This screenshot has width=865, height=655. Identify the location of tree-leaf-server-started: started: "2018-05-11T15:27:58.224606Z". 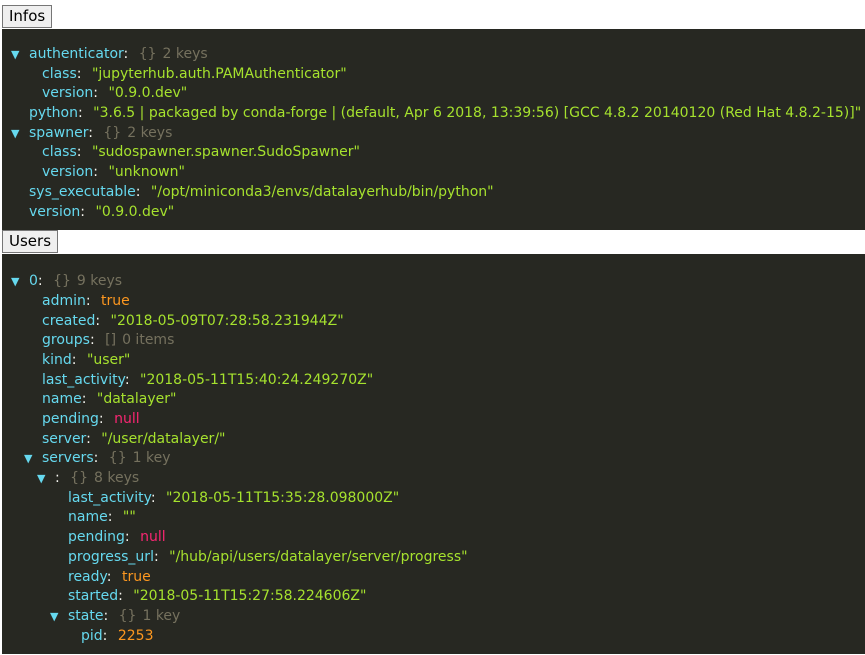
(217, 596).